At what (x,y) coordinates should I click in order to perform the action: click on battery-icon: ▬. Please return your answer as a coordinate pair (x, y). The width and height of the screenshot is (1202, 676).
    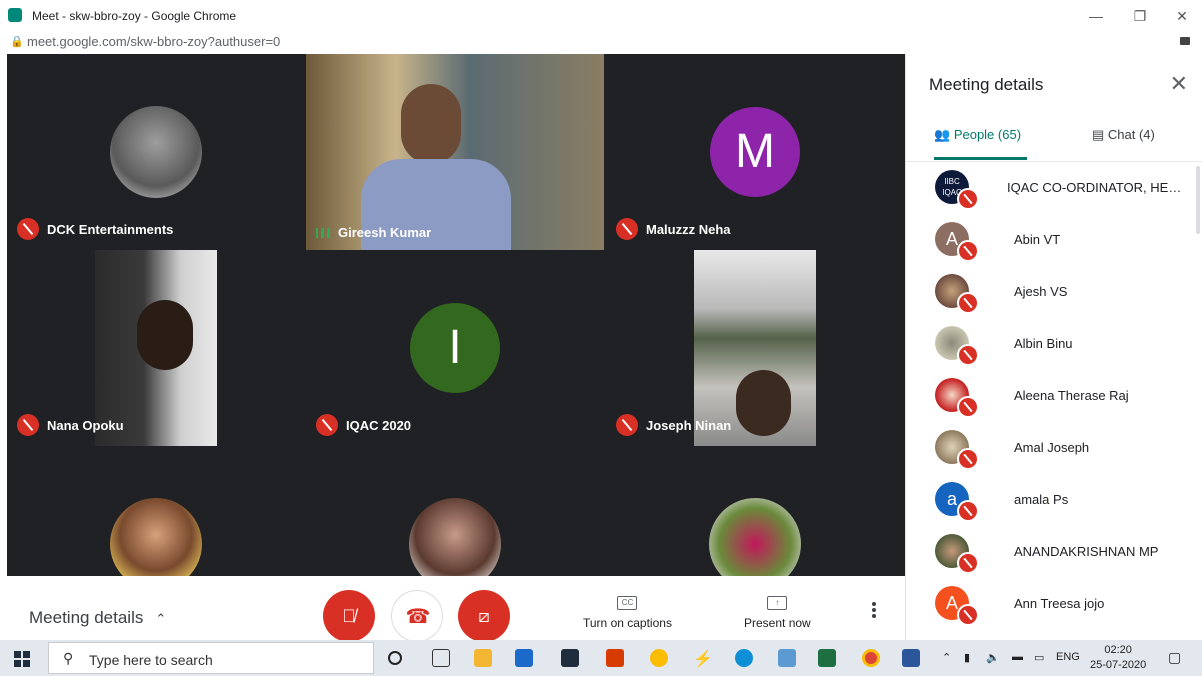
    Looking at the image, I should click on (1017, 657).